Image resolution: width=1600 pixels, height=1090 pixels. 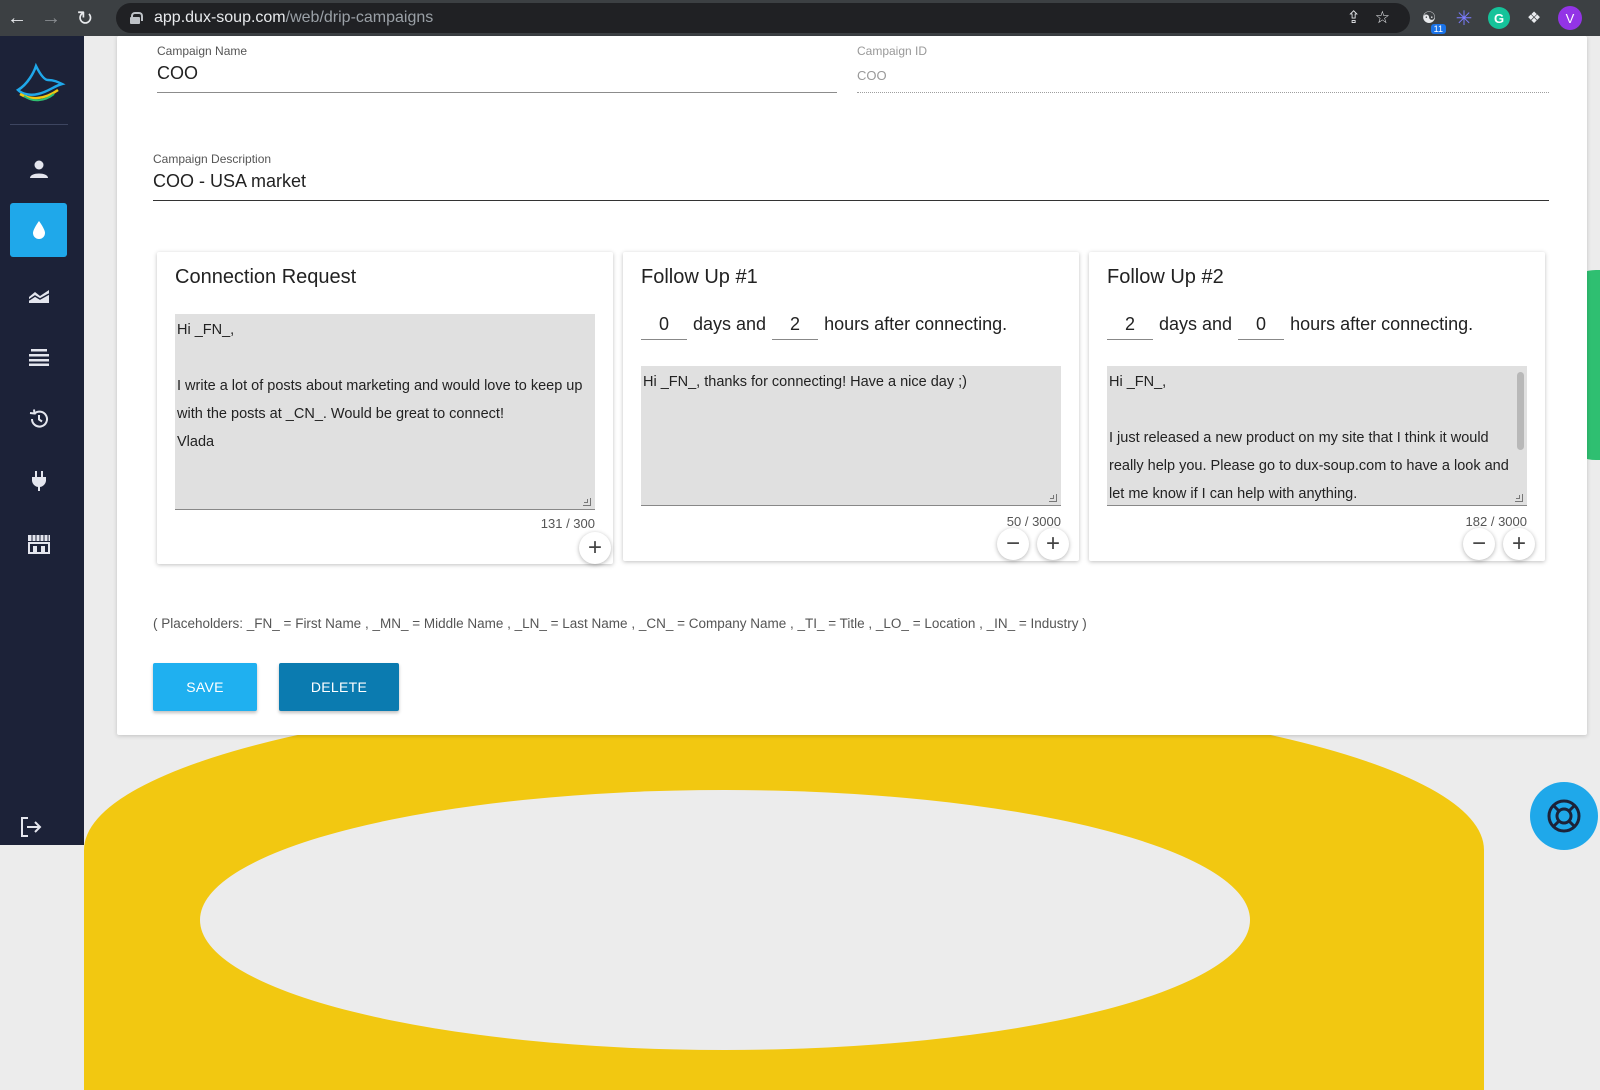 What do you see at coordinates (567, 523) in the screenshot?
I see `character-counter: 131 / 300` at bounding box center [567, 523].